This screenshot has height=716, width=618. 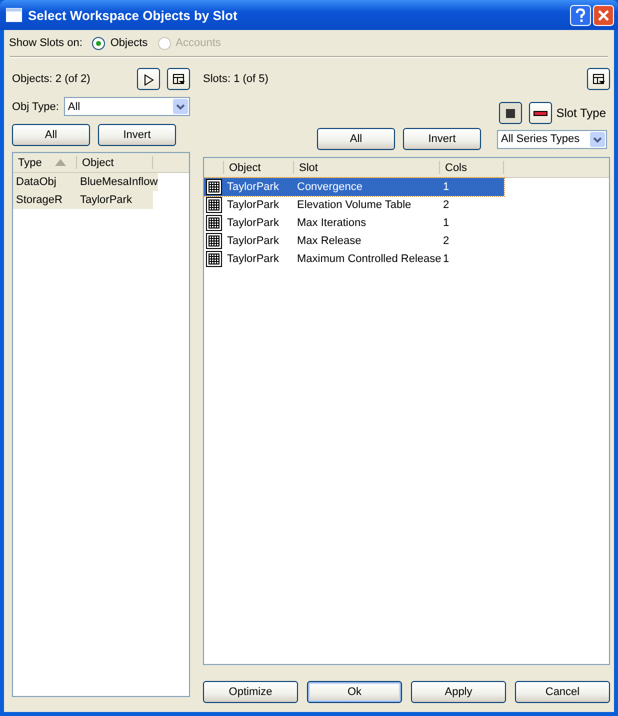 I want to click on obj-type-label: Obj Type:, so click(x=35, y=106).